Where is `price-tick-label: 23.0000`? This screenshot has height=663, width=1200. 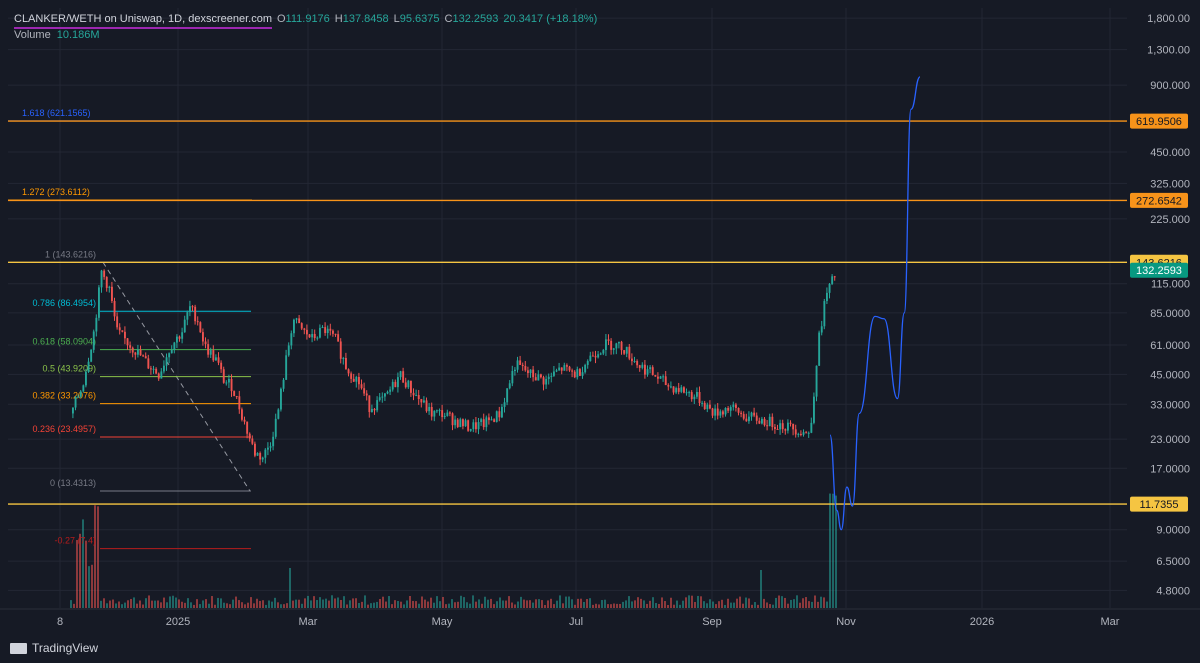 price-tick-label: 23.0000 is located at coordinates (1170, 440).